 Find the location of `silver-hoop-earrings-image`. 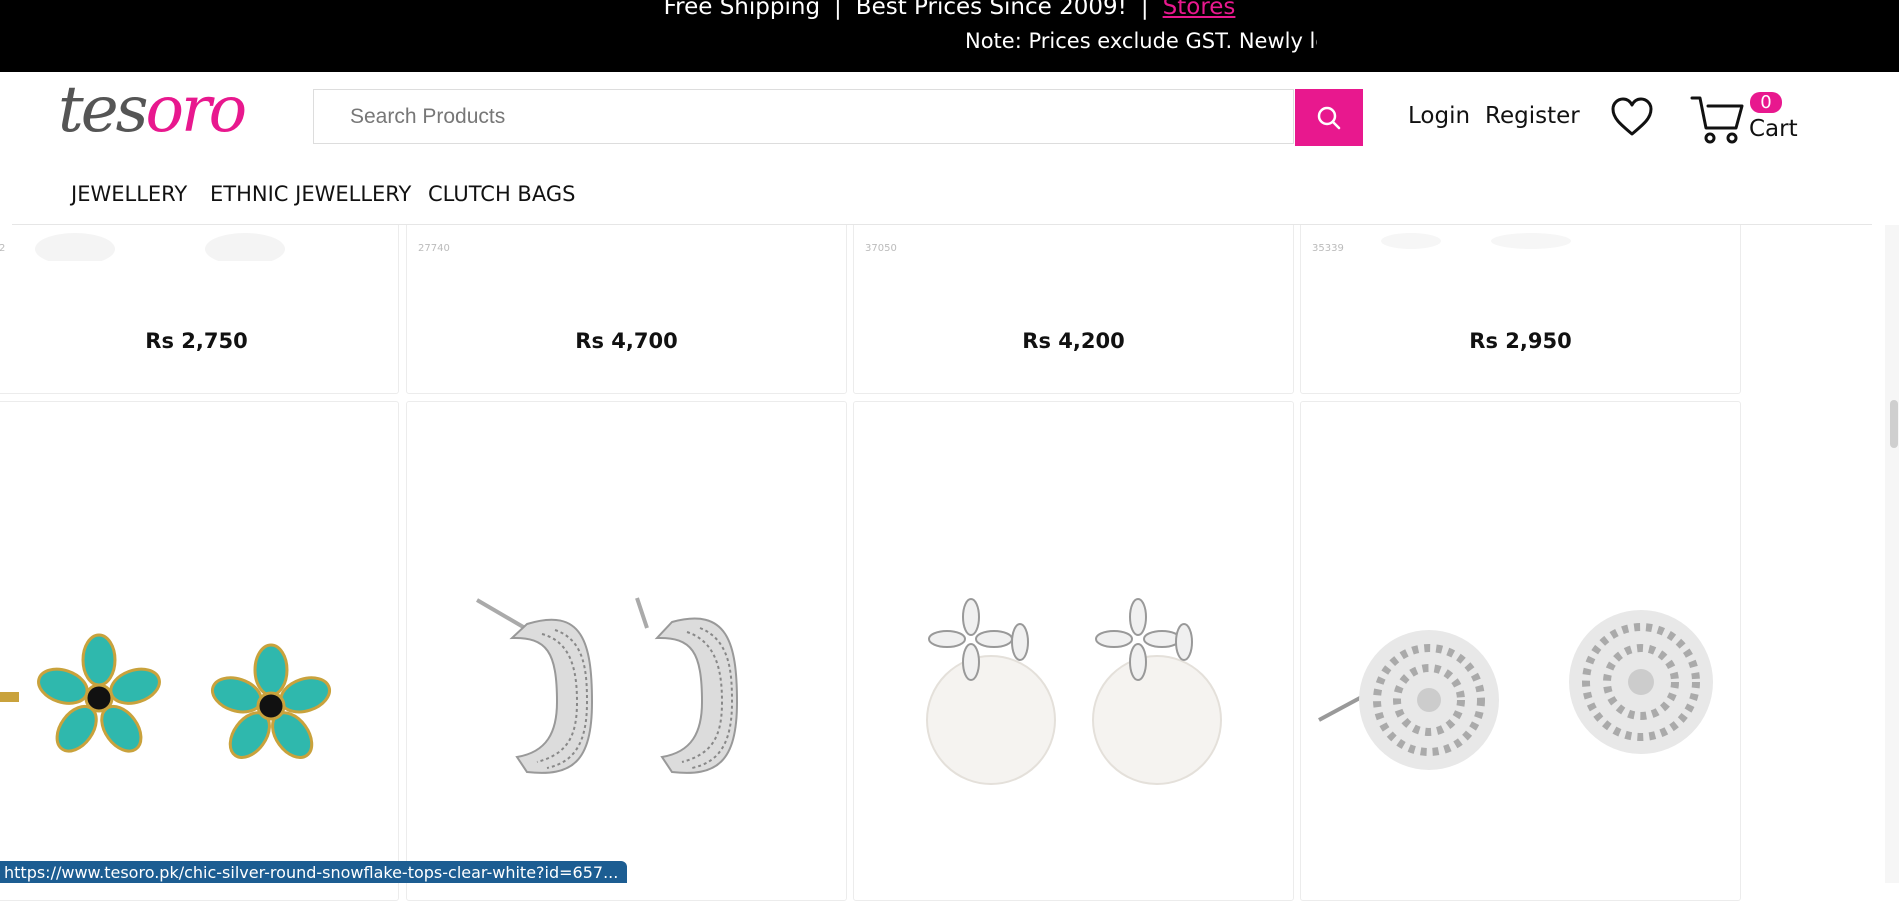

silver-hoop-earrings-image is located at coordinates (607, 685).